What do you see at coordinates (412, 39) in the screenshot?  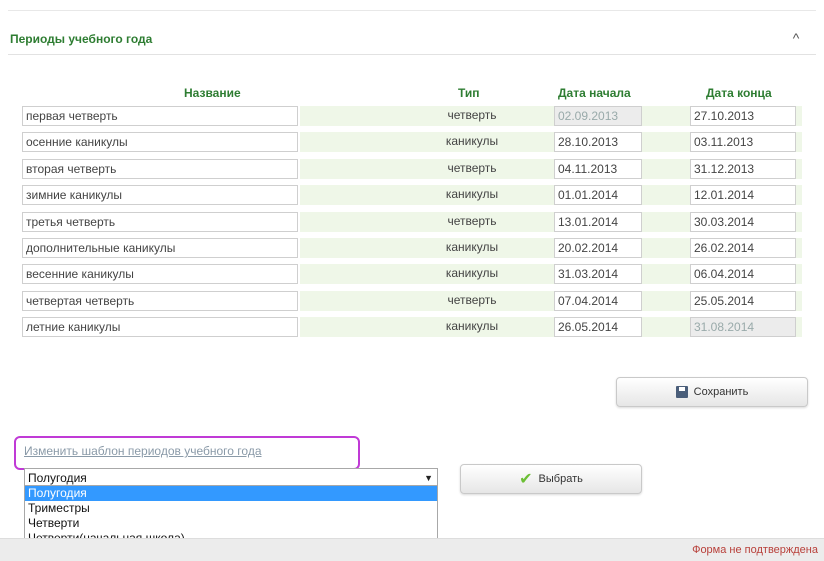 I see `panel-header: Периоды учебного года ^` at bounding box center [412, 39].